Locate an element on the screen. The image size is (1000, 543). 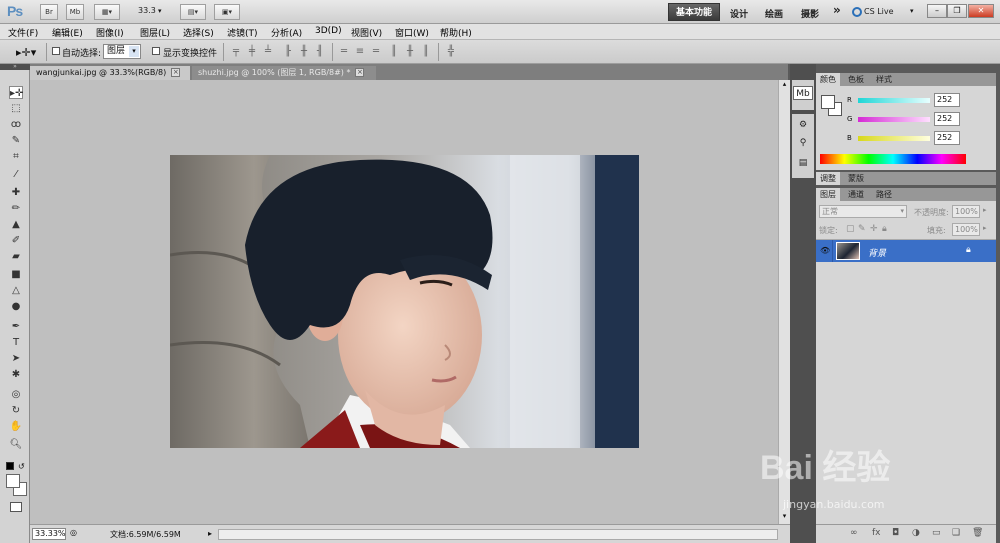
3d-rotate-tool-icon: ◎ is located at coordinates (16, 394).